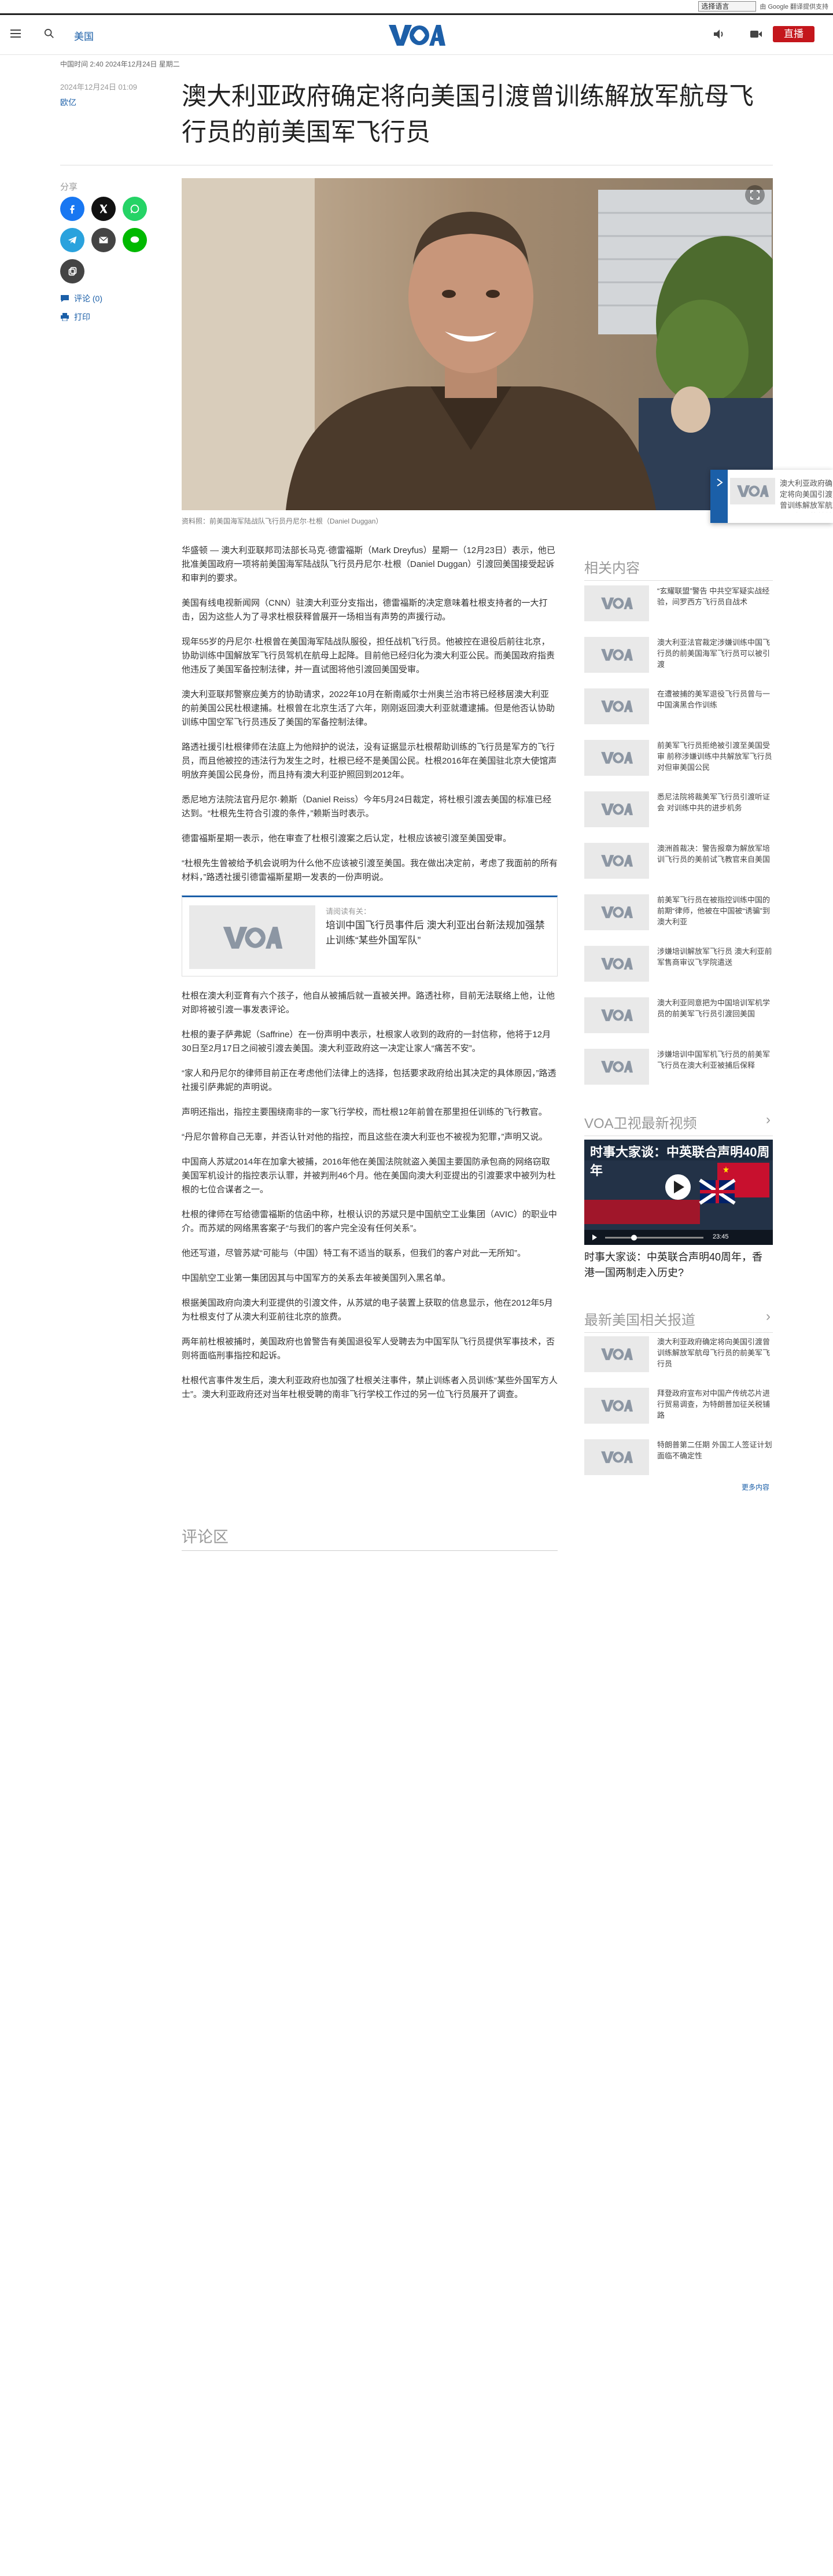 The width and height of the screenshot is (833, 2576). I want to click on list-item-title: 特朗普第二任期 外国工人签证计划面临不确定性, so click(715, 1450).